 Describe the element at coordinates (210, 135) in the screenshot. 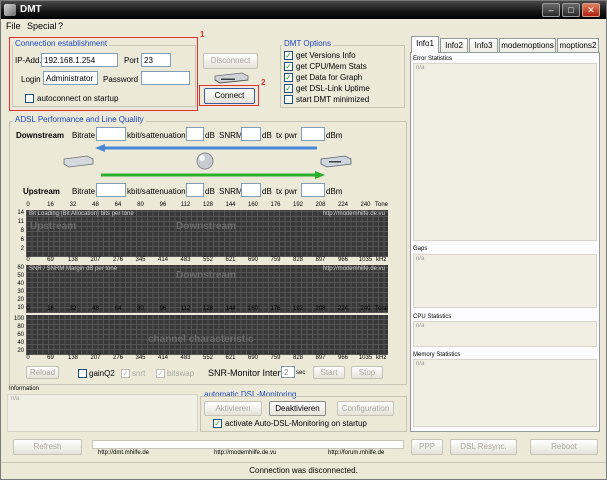

I see `downstream-db-label: dB` at that location.